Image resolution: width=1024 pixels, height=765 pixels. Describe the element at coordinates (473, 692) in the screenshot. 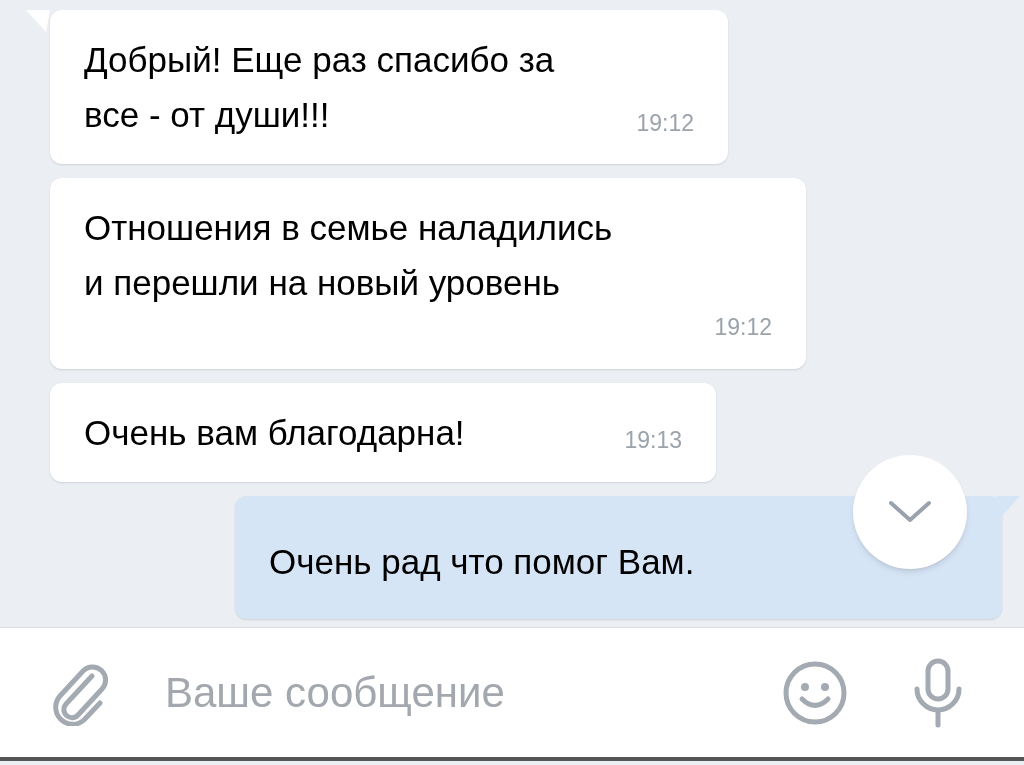

I see `message-input-field: Ваше сообщение` at that location.